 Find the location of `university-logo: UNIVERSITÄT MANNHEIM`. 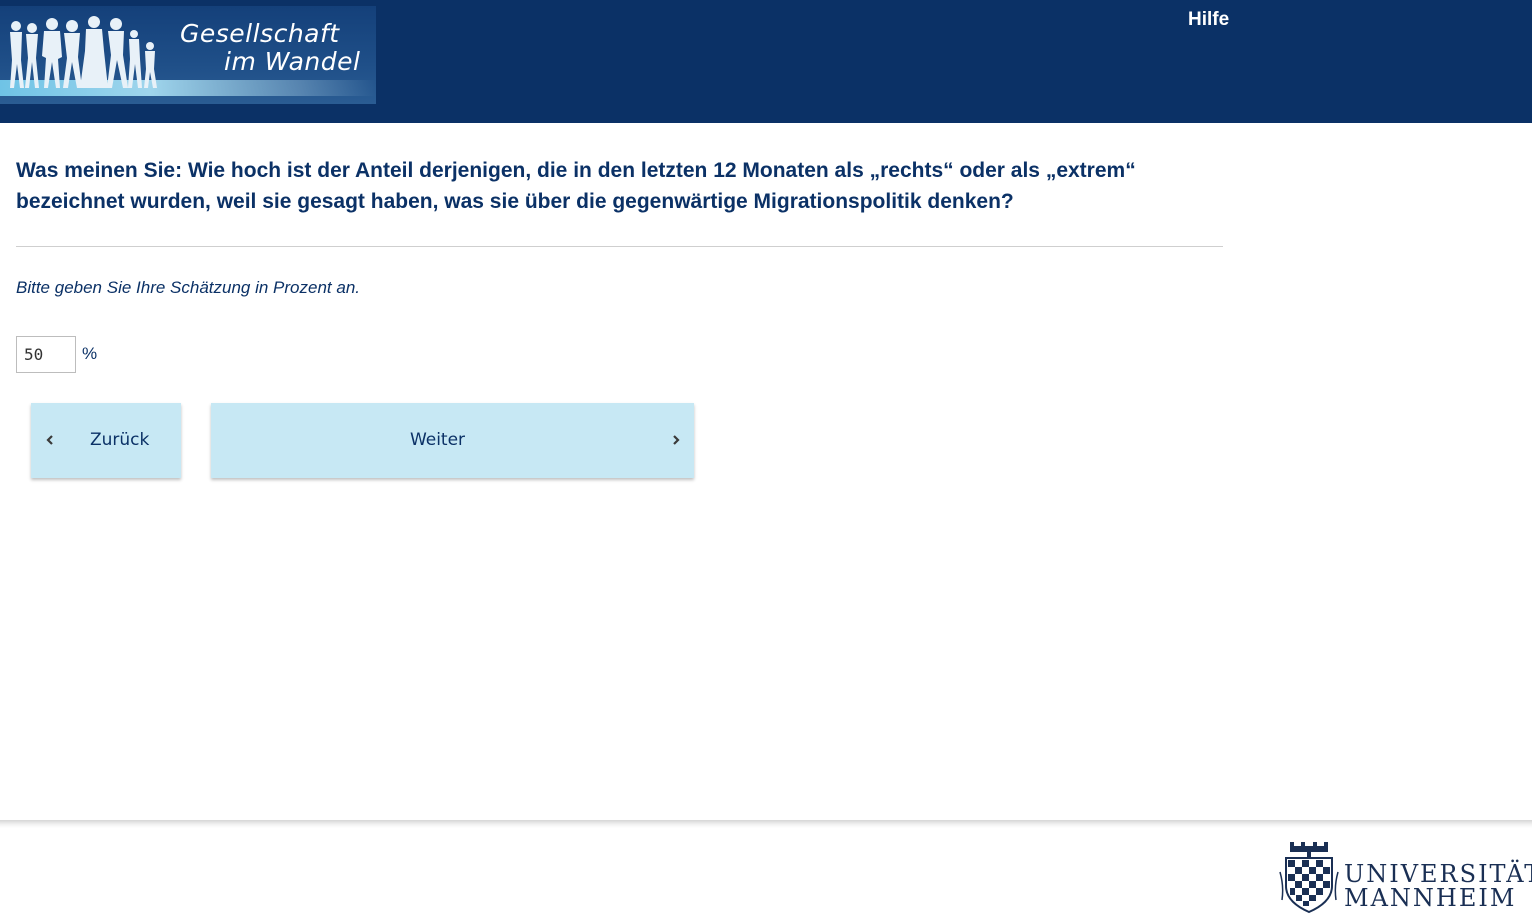

university-logo: UNIVERSITÄT MANNHEIM is located at coordinates (1404, 878).